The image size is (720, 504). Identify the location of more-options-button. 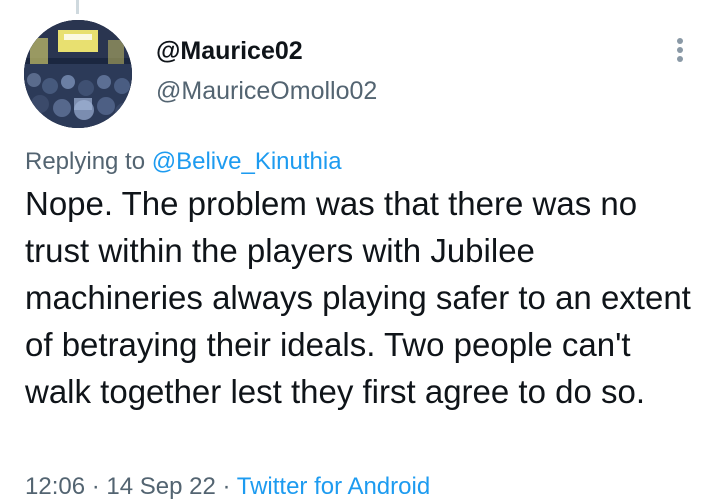
(680, 50).